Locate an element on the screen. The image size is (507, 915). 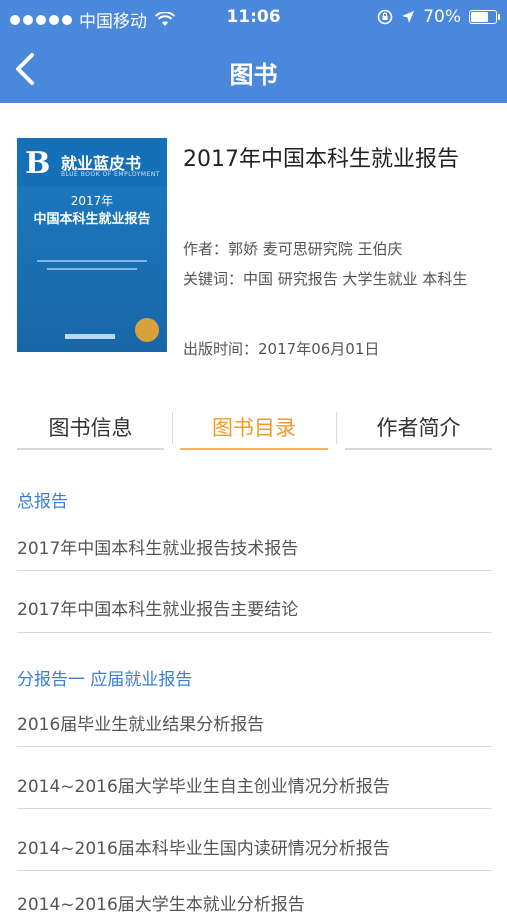
tab-author-intro: 作者简介 is located at coordinates (418, 430).